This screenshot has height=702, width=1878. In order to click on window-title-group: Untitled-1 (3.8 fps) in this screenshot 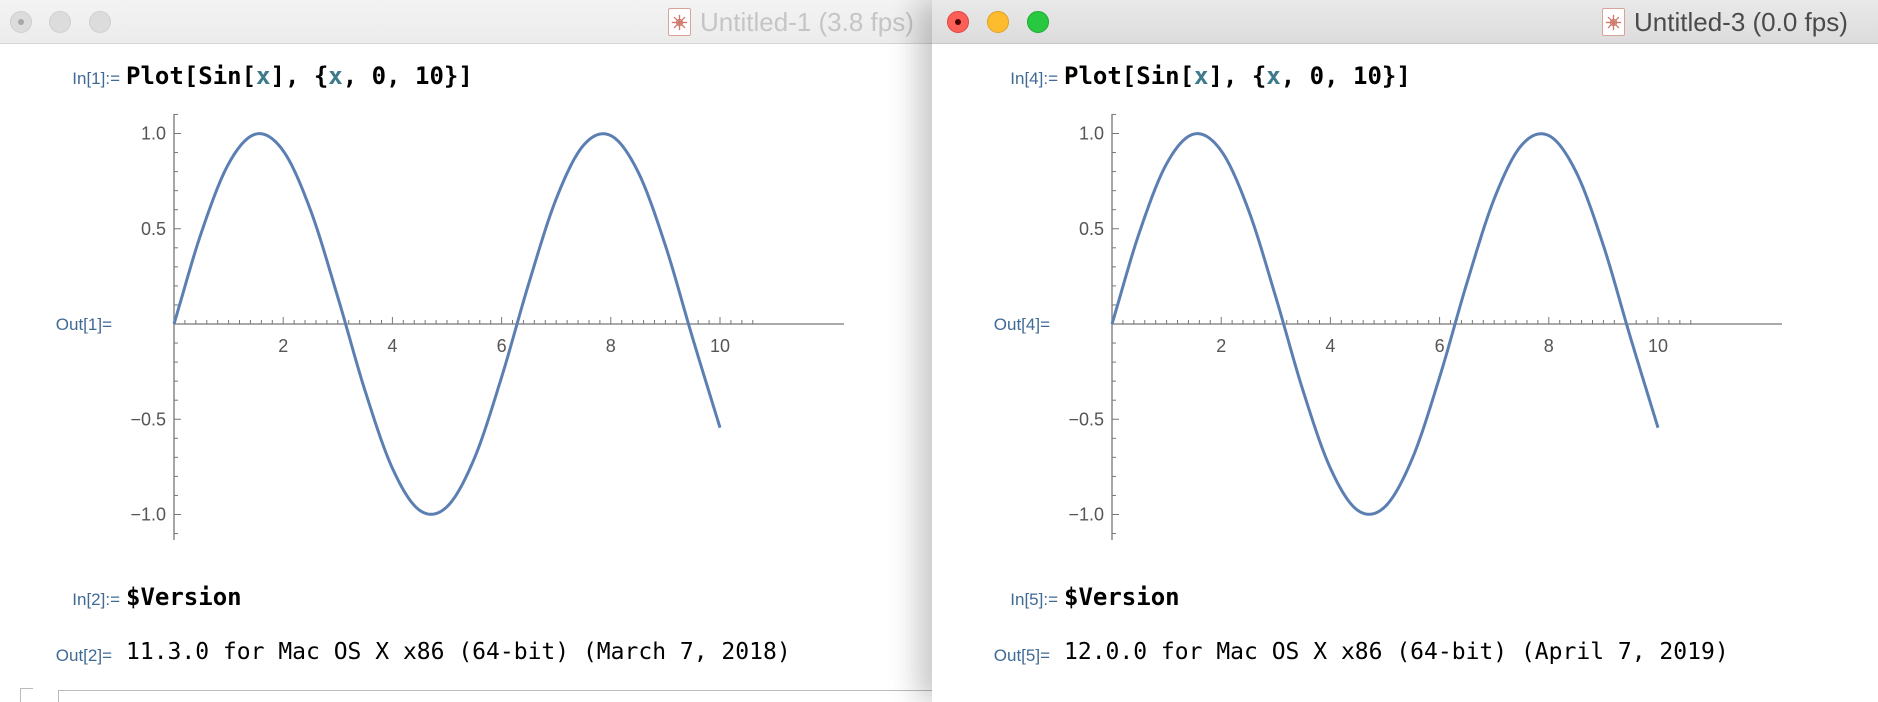, I will do `click(791, 22)`.